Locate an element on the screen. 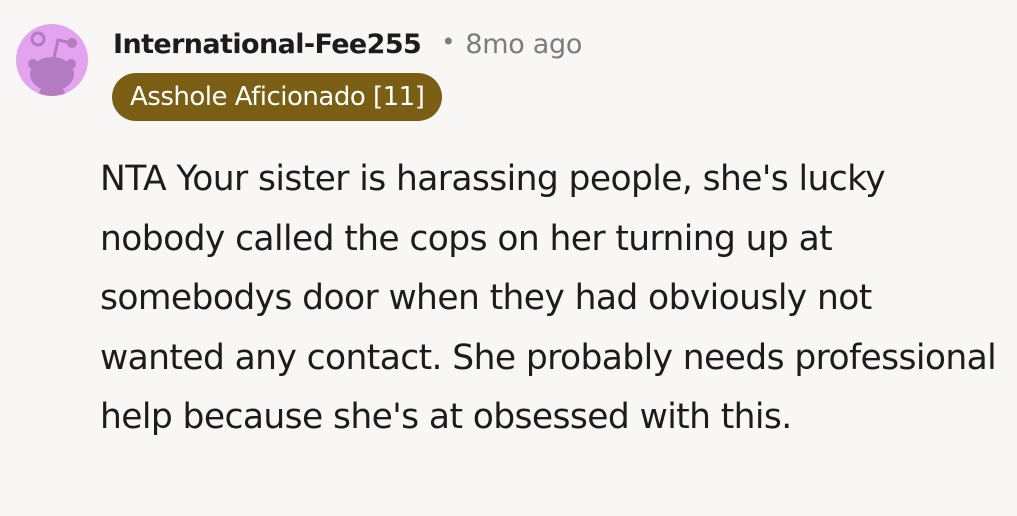  author-username: International-Fee255 is located at coordinates (267, 44).